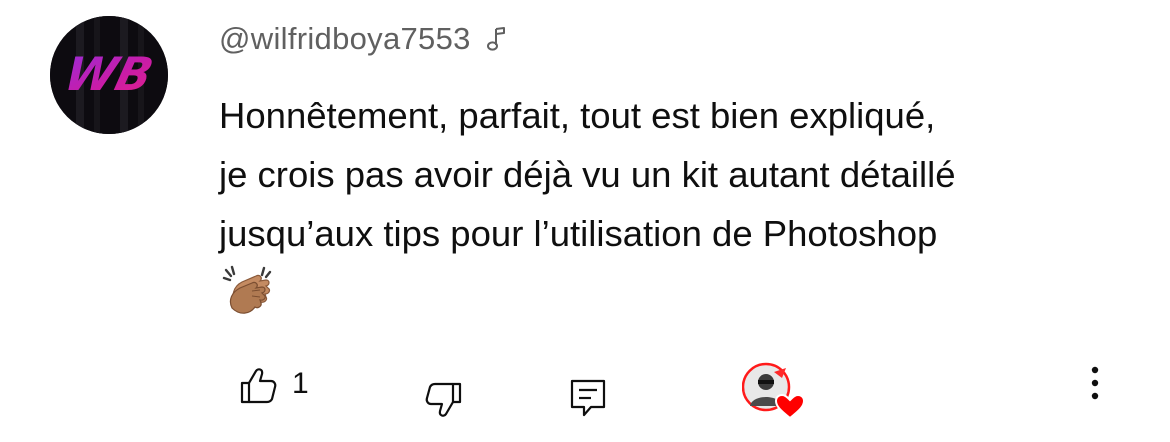  What do you see at coordinates (345, 39) in the screenshot?
I see `author-username: @wilfridboya7553` at bounding box center [345, 39].